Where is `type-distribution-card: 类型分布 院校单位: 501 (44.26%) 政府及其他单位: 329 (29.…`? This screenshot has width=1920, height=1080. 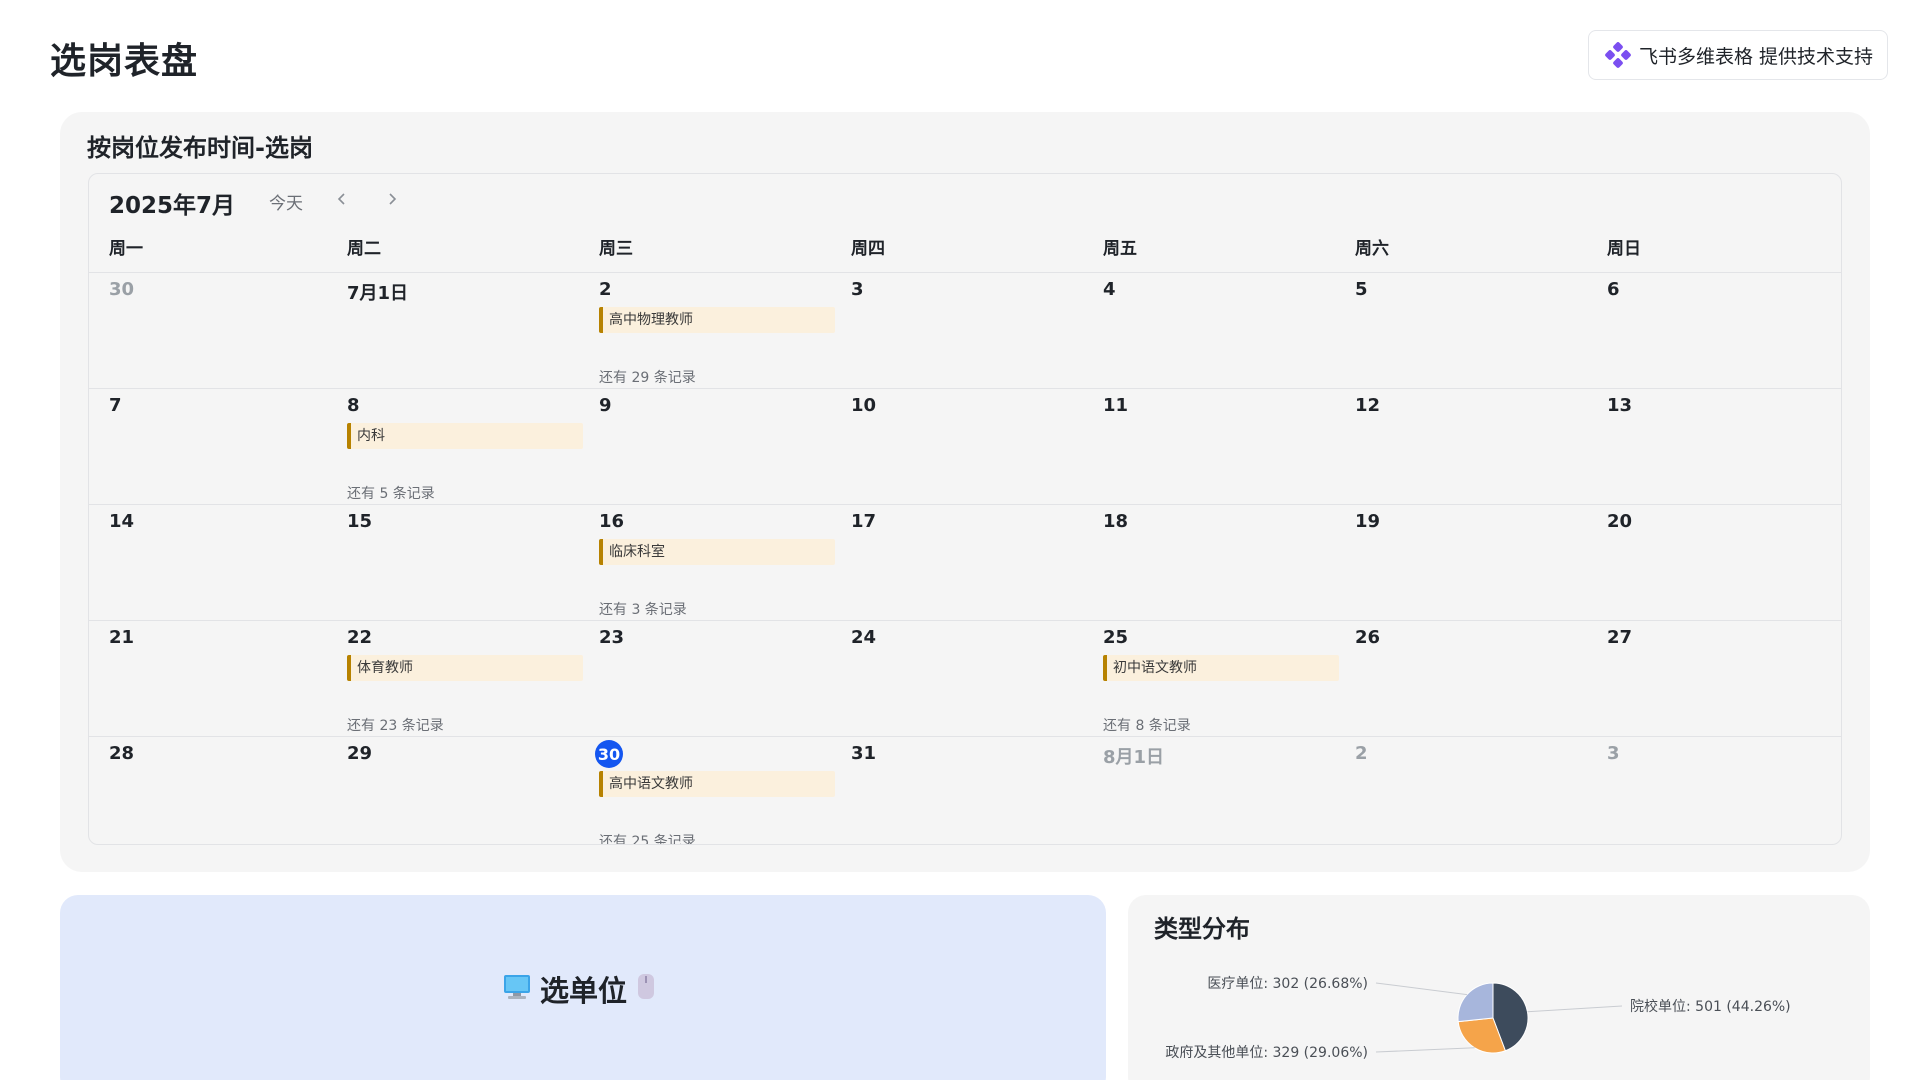
type-distribution-card: 类型分布 院校单位: 501 (44.26%) 政府及其他单位: 329 (29.… is located at coordinates (1499, 987).